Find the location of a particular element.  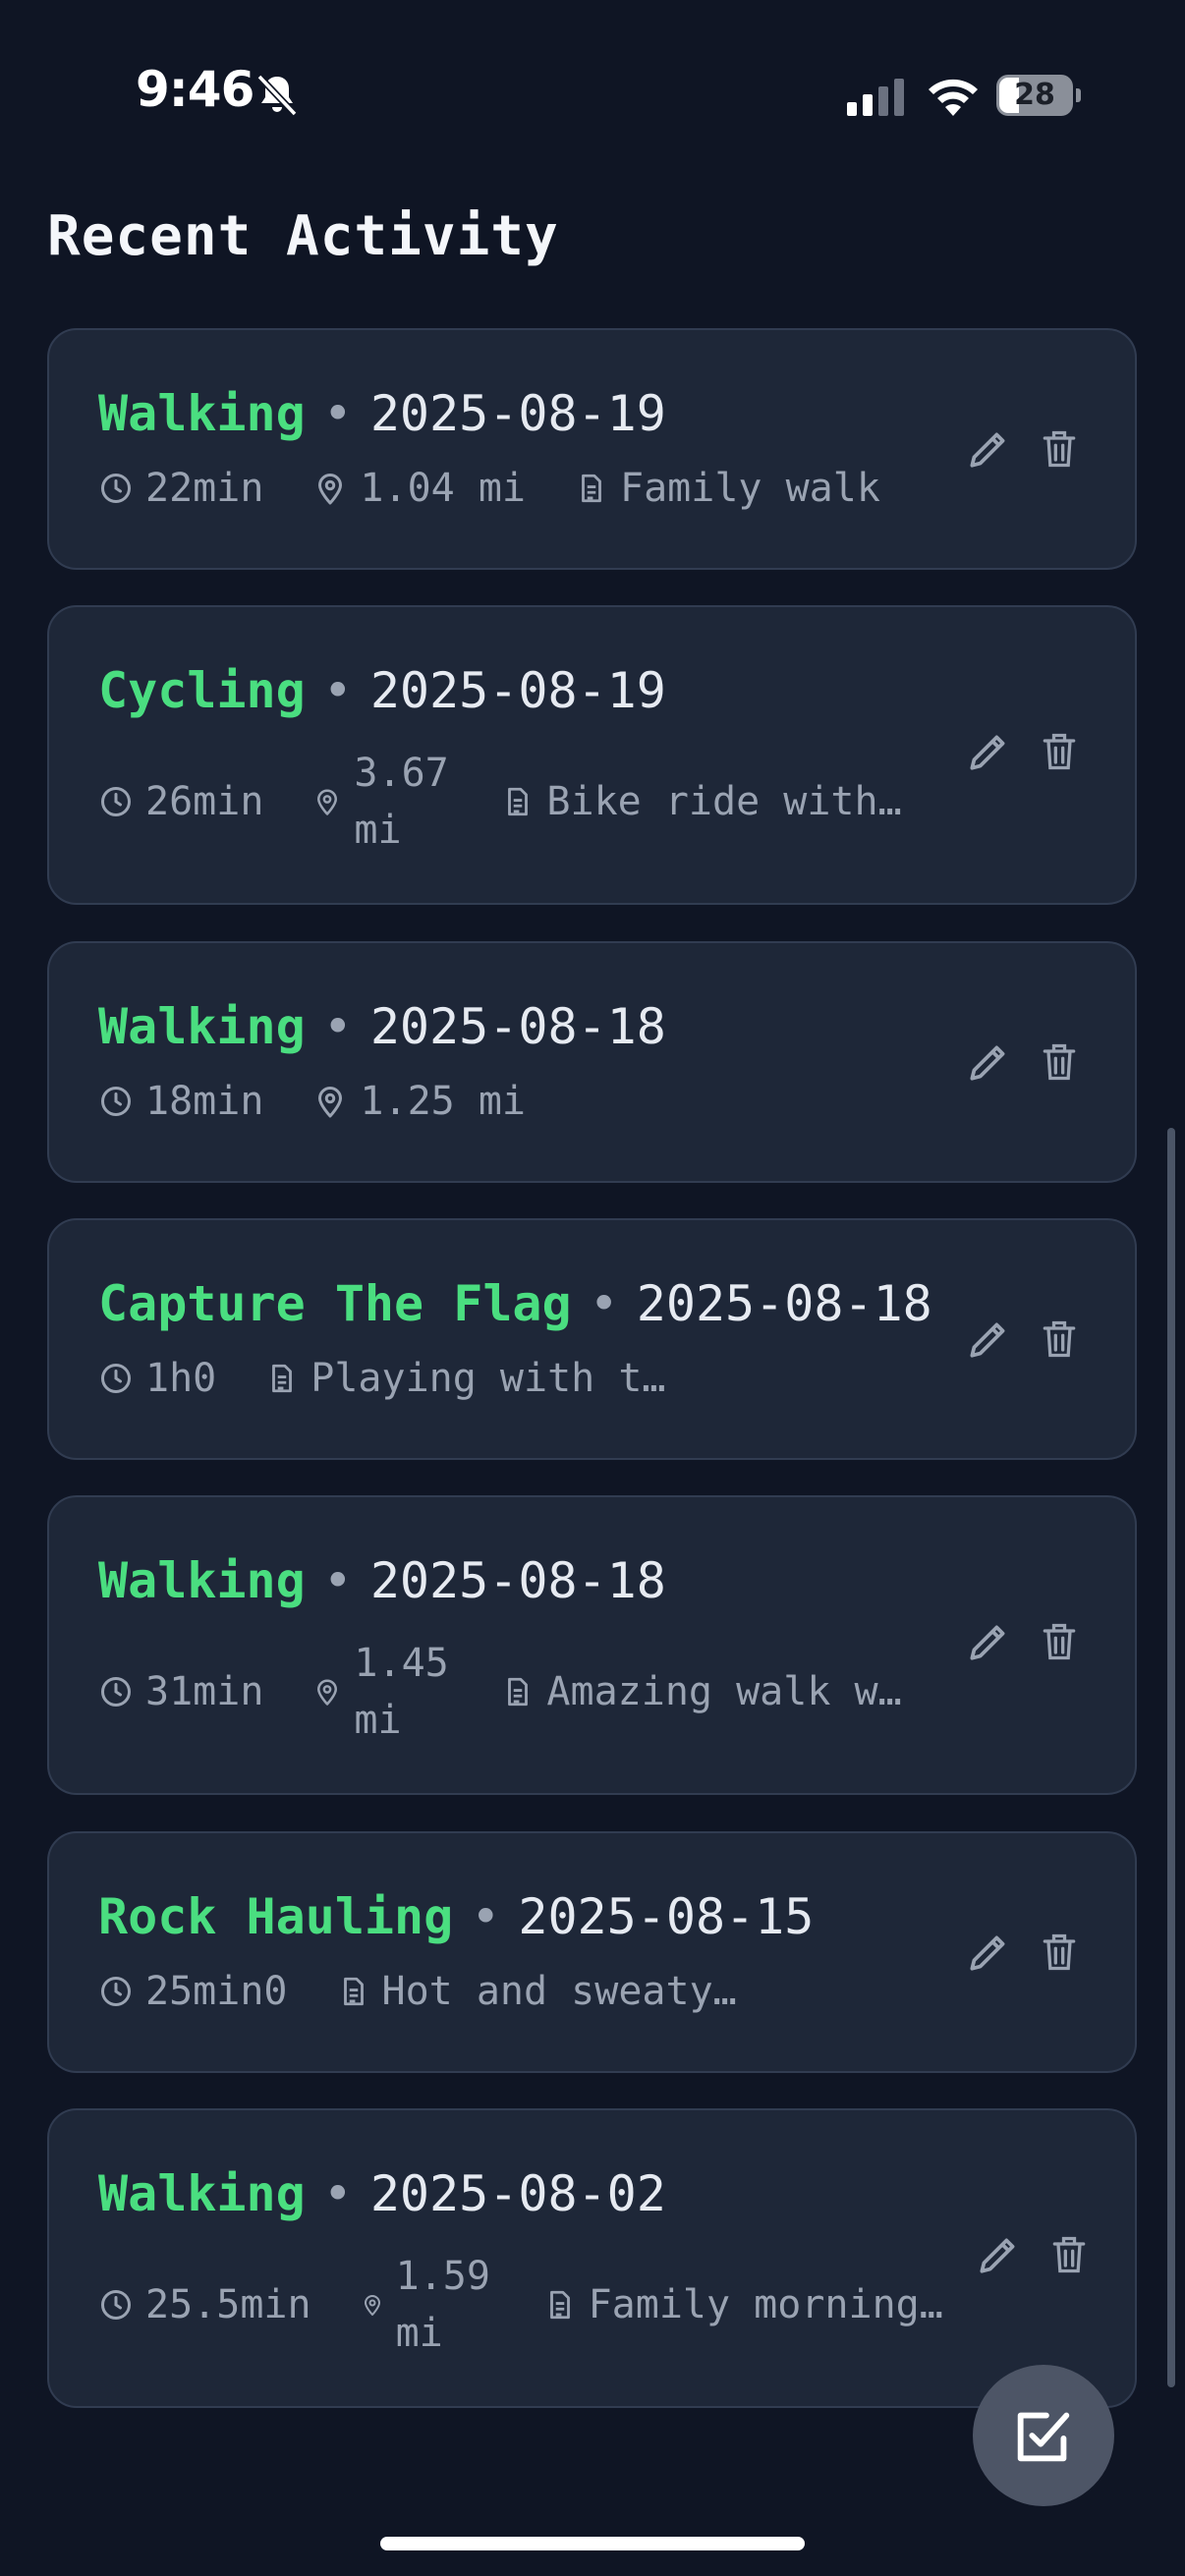

activity-title: Walking • 2025-08-02 is located at coordinates (382, 2193).